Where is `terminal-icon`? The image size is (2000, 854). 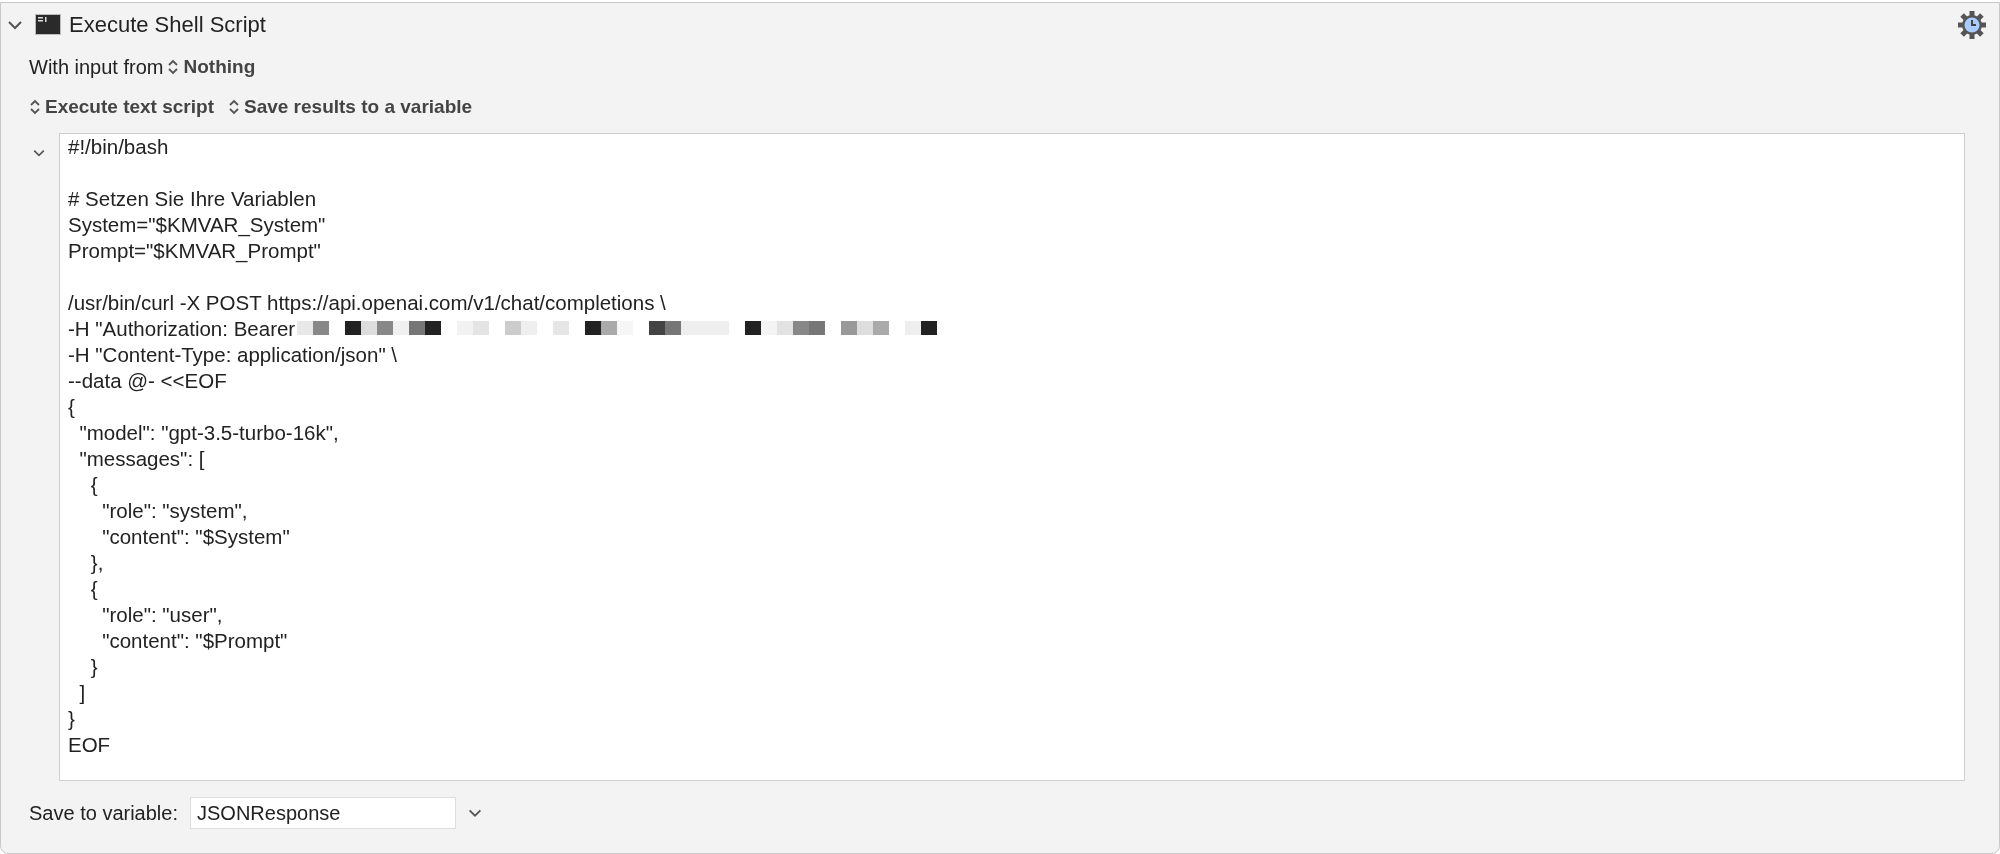
terminal-icon is located at coordinates (48, 25).